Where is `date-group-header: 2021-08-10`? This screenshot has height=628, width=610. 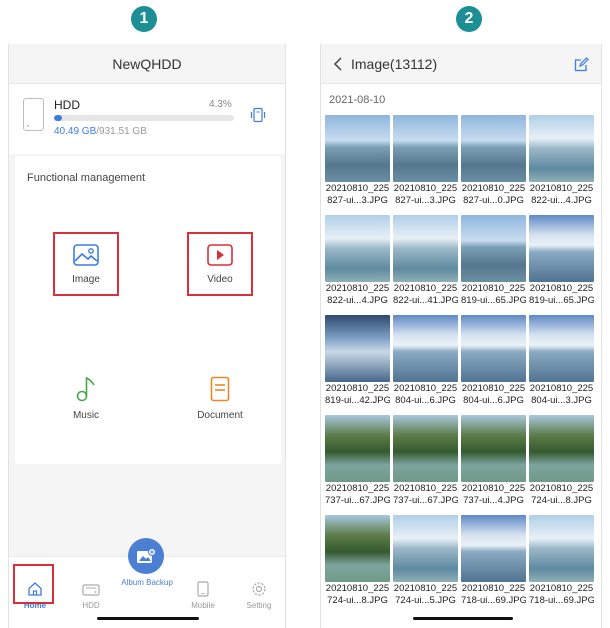
date-group-header: 2021-08-10 is located at coordinates (357, 100).